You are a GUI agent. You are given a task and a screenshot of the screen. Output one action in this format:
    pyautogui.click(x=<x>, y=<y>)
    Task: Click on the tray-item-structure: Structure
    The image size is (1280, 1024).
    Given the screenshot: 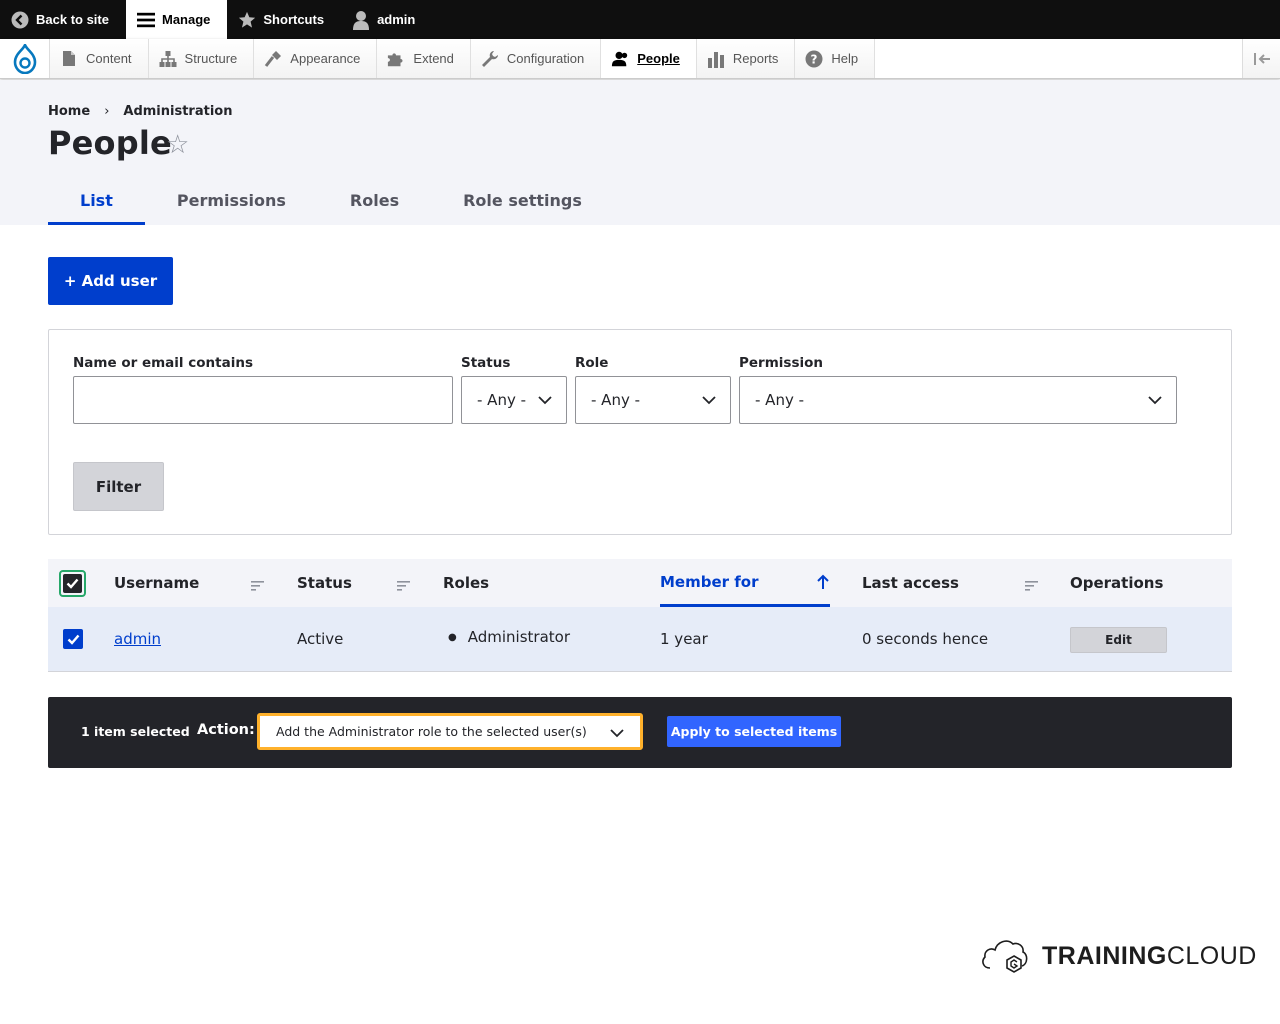 What is the action you would take?
    pyautogui.click(x=201, y=58)
    